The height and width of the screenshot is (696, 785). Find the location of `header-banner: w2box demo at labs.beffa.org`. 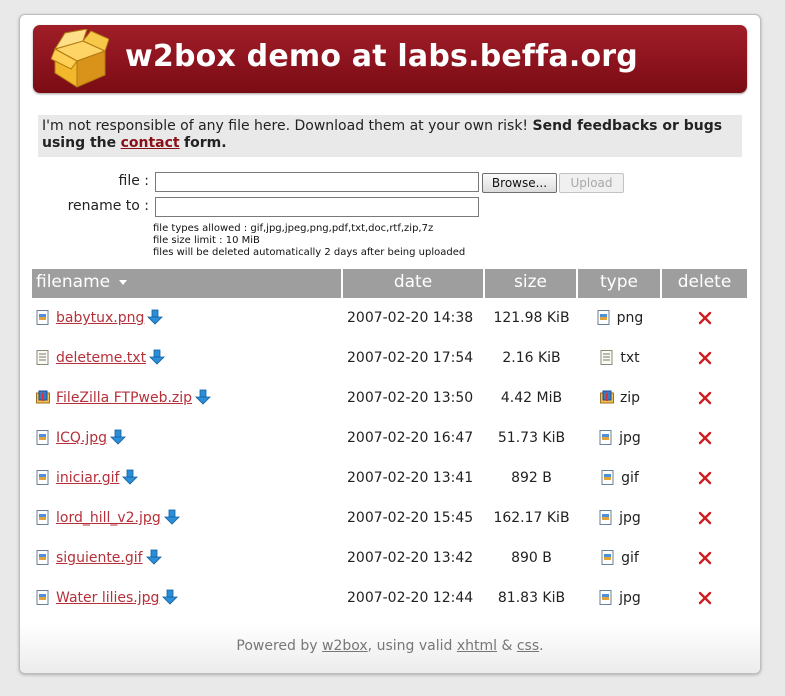

header-banner: w2box demo at labs.beffa.org is located at coordinates (390, 59).